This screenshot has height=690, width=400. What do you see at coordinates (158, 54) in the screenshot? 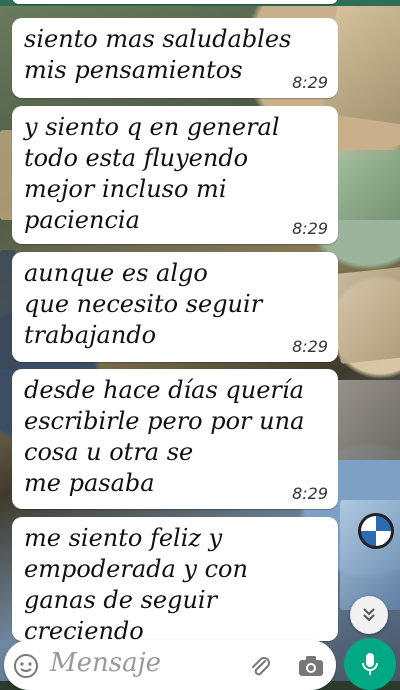
I see `message-text: siento mas saludables mis pensamientos` at bounding box center [158, 54].